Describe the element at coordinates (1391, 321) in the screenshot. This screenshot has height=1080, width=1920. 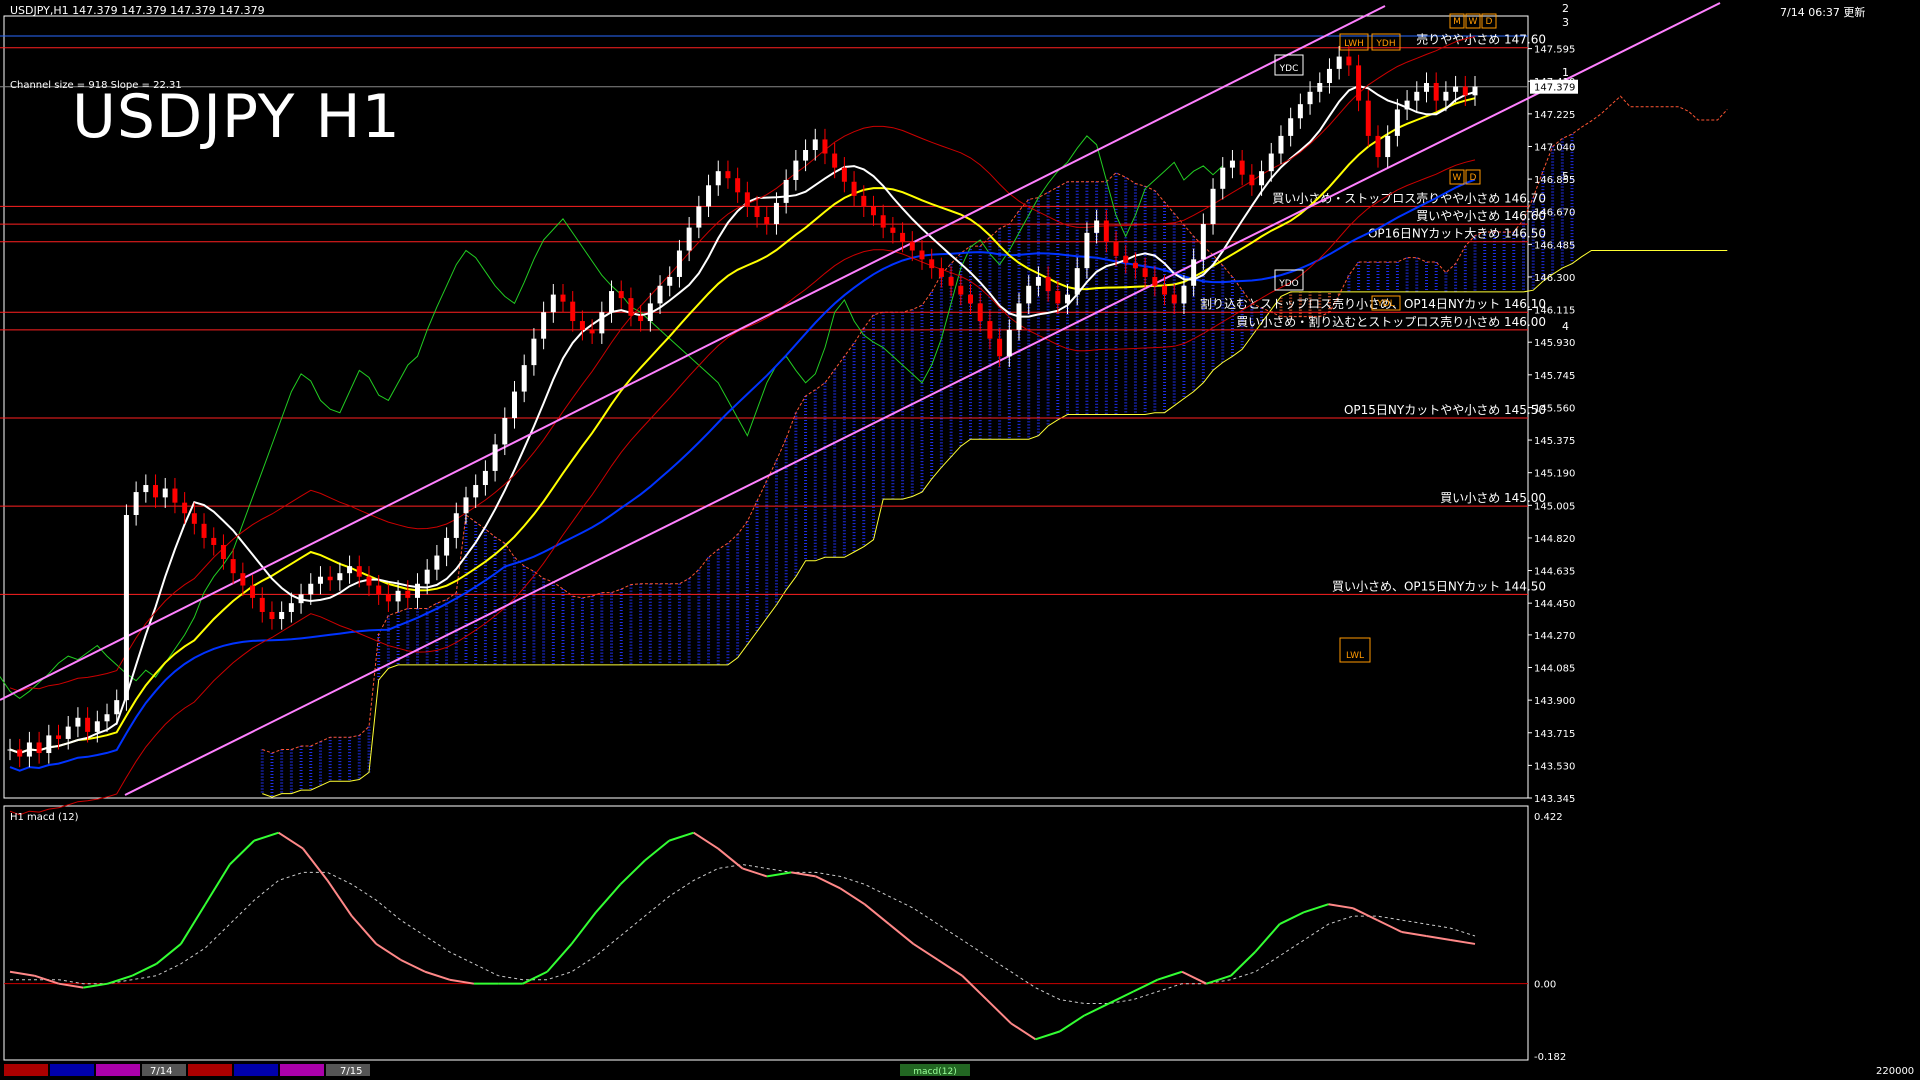
I see `level-label: 買い小さめ・割り込むとストップロス売り小さめ 146.00` at that location.